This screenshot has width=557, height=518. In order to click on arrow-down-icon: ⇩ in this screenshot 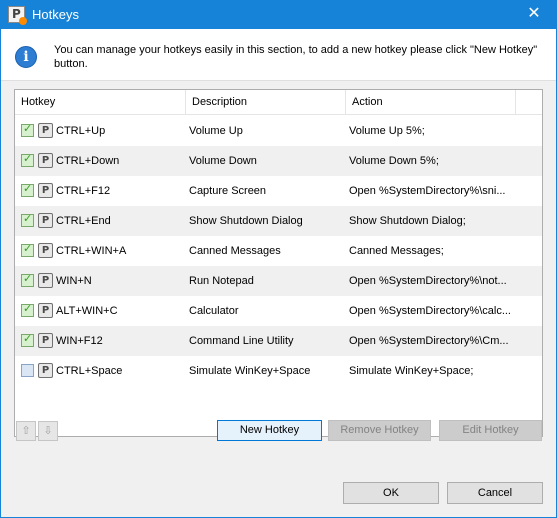, I will do `click(48, 430)`.